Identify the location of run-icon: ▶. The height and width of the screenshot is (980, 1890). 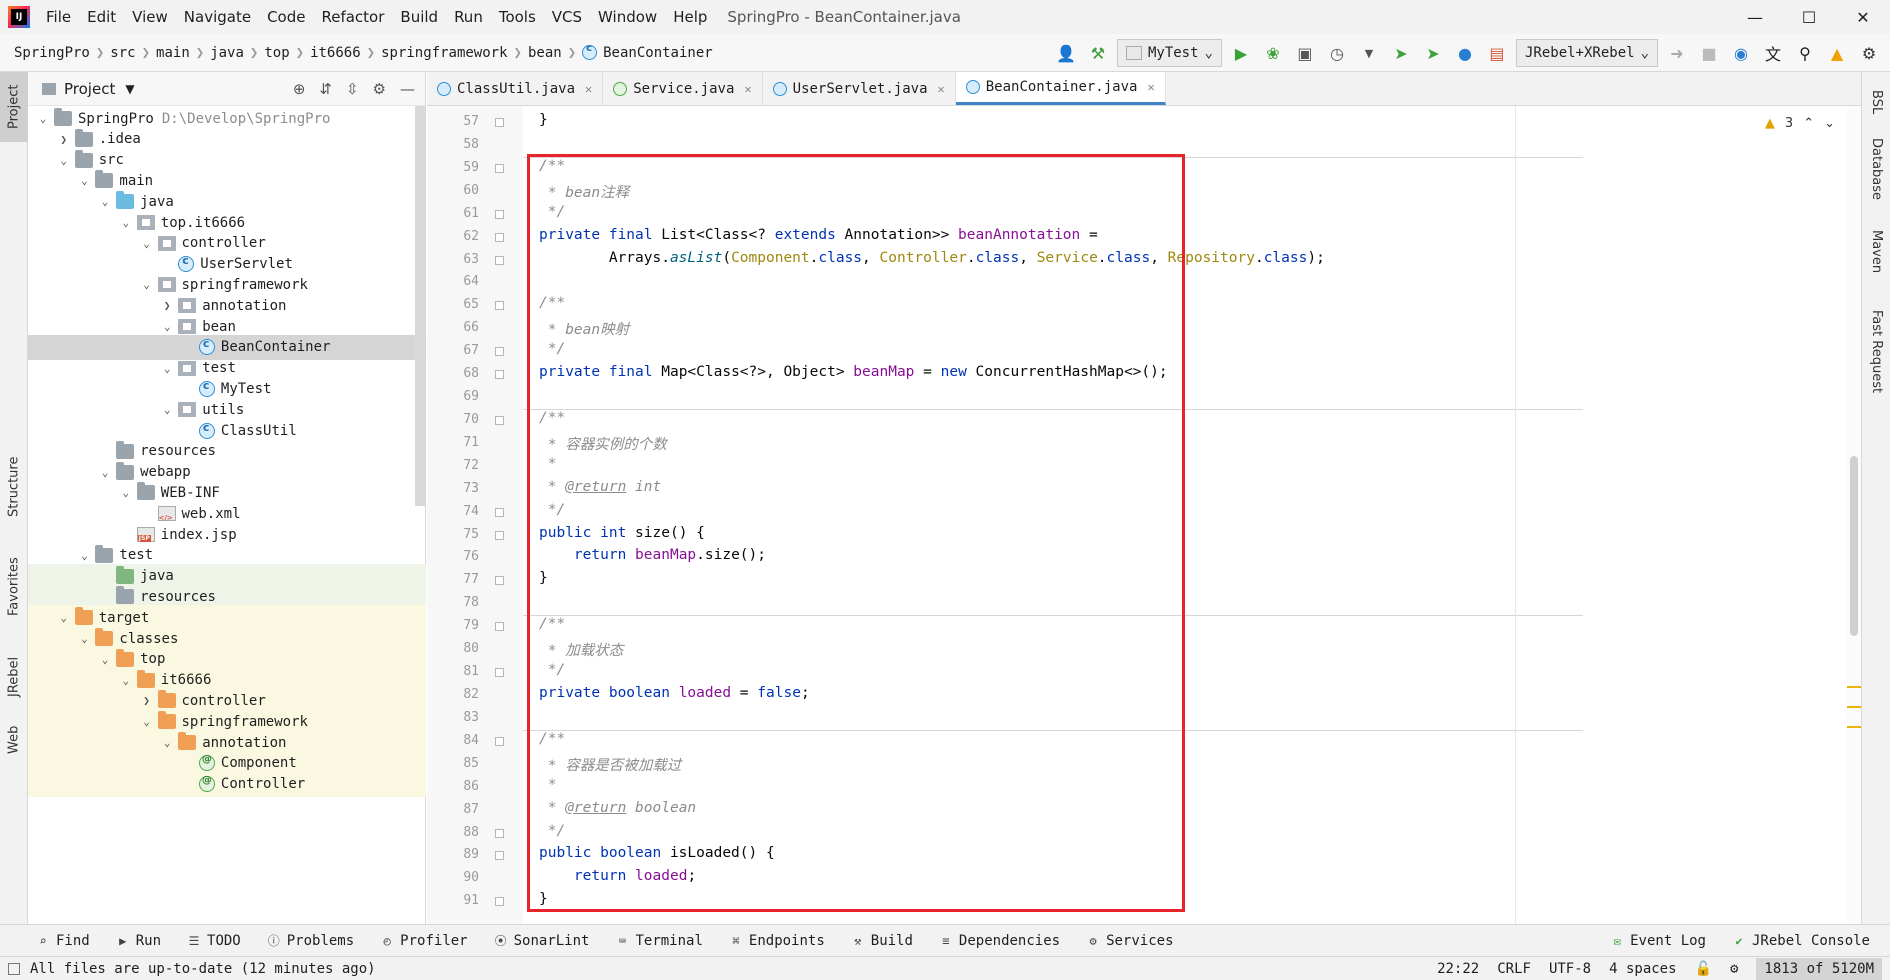
(1241, 53).